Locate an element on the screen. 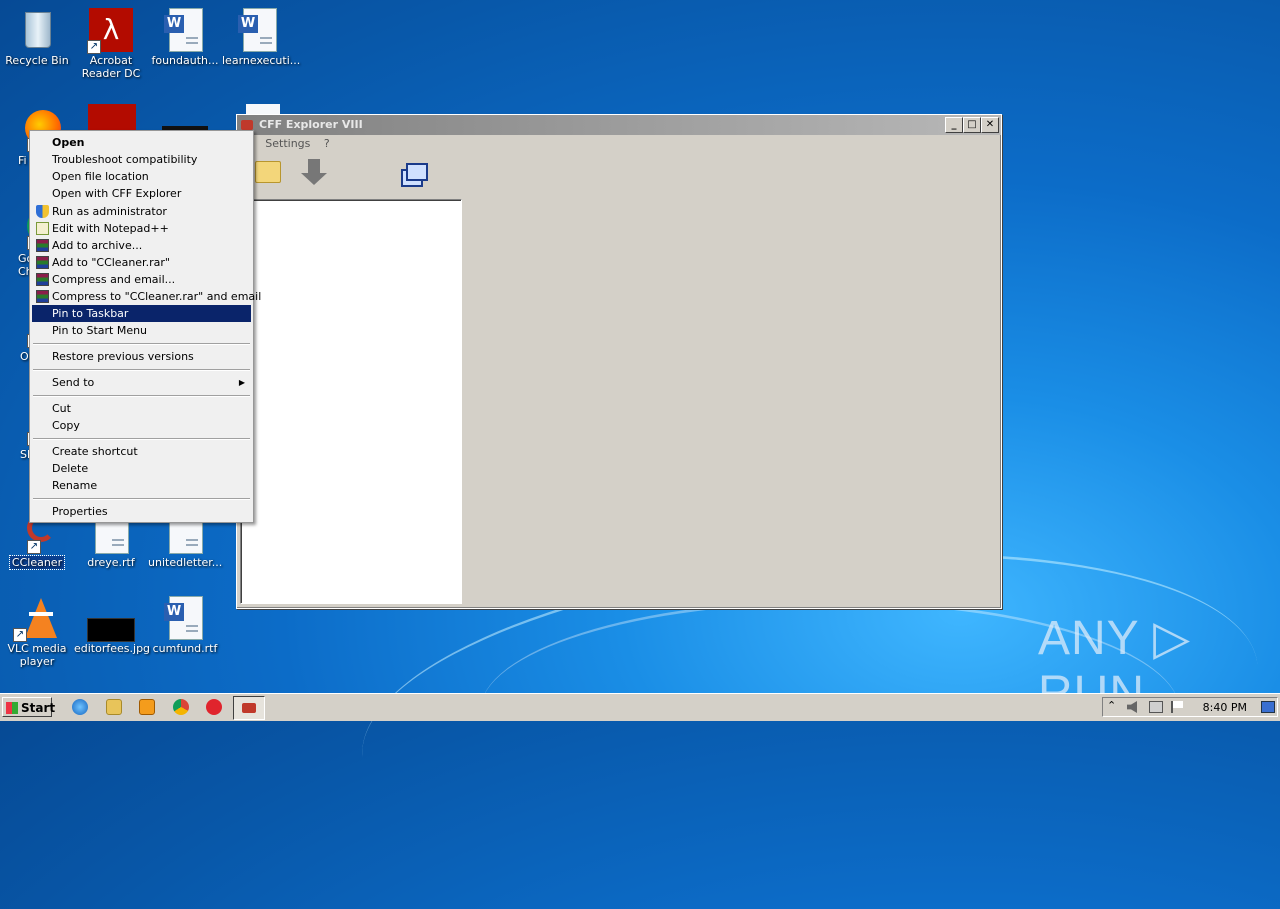  shield-icon is located at coordinates (42, 211).